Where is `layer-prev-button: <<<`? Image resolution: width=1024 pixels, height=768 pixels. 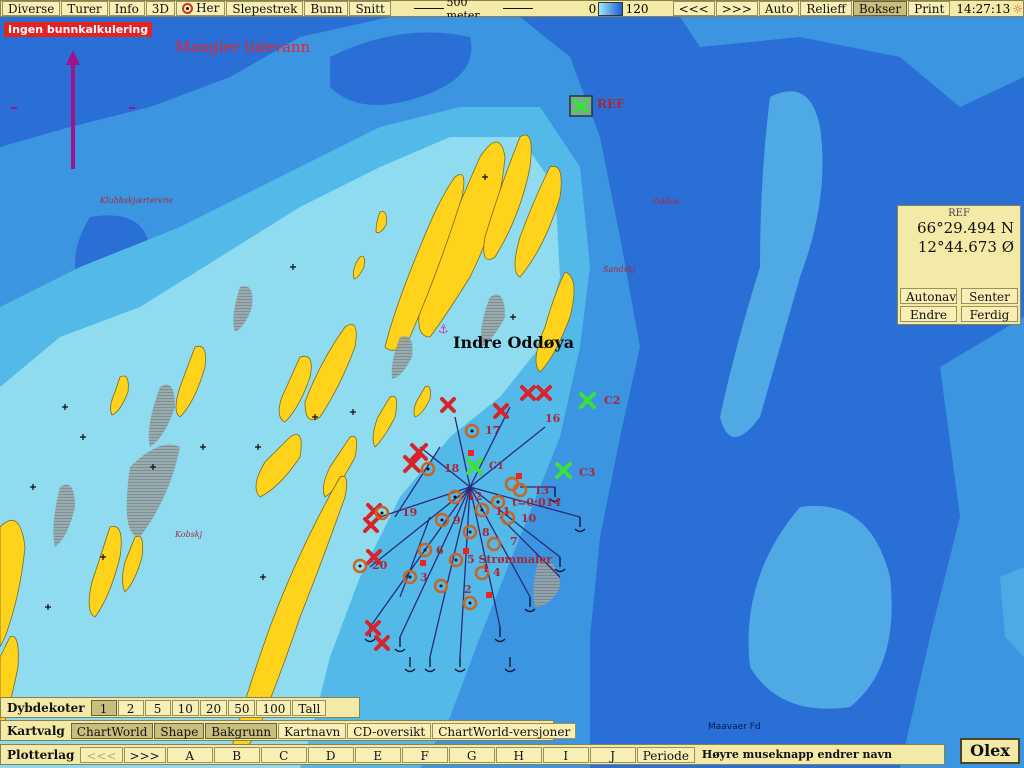
layer-prev-button: <<< is located at coordinates (101, 754).